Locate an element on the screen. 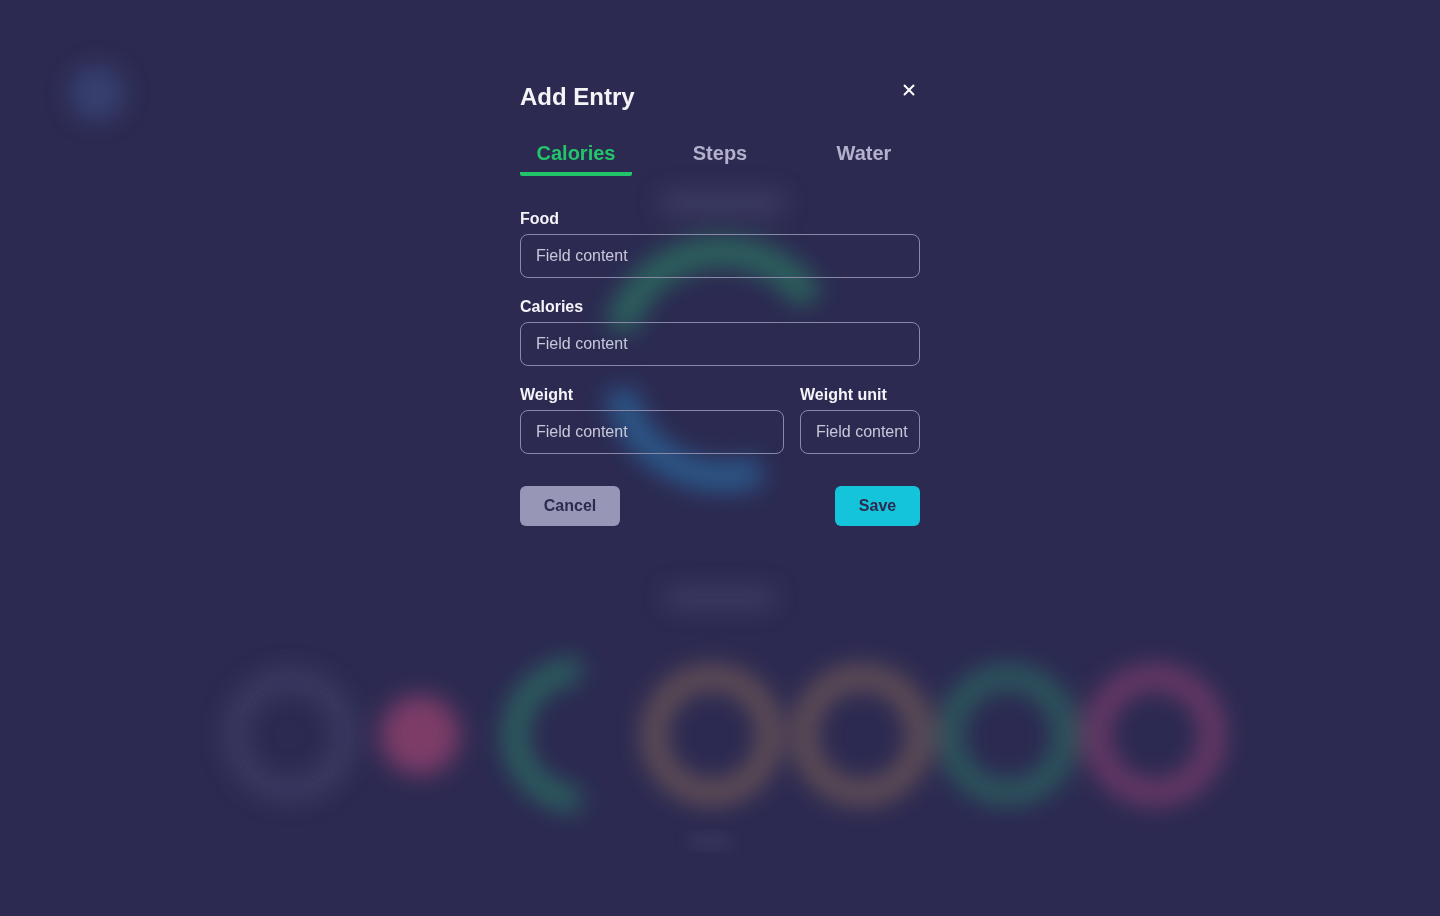 This screenshot has width=1440, height=916. field-label: Weight is located at coordinates (547, 395).